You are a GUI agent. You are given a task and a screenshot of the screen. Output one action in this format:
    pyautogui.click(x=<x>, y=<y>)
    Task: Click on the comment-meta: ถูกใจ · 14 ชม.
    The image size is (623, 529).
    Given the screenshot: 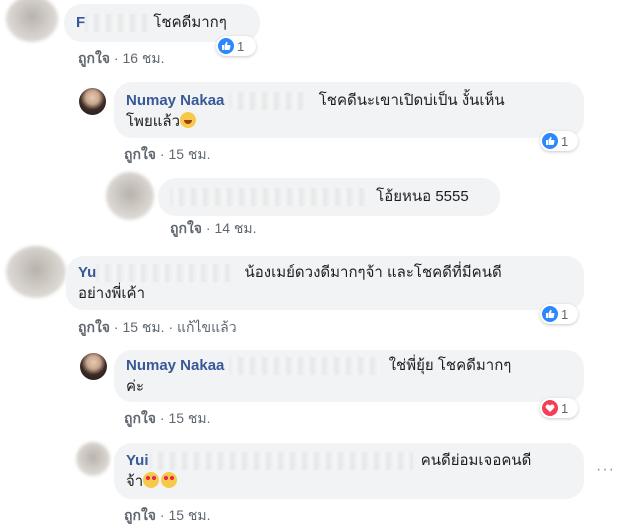 What is the action you would take?
    pyautogui.click(x=213, y=229)
    